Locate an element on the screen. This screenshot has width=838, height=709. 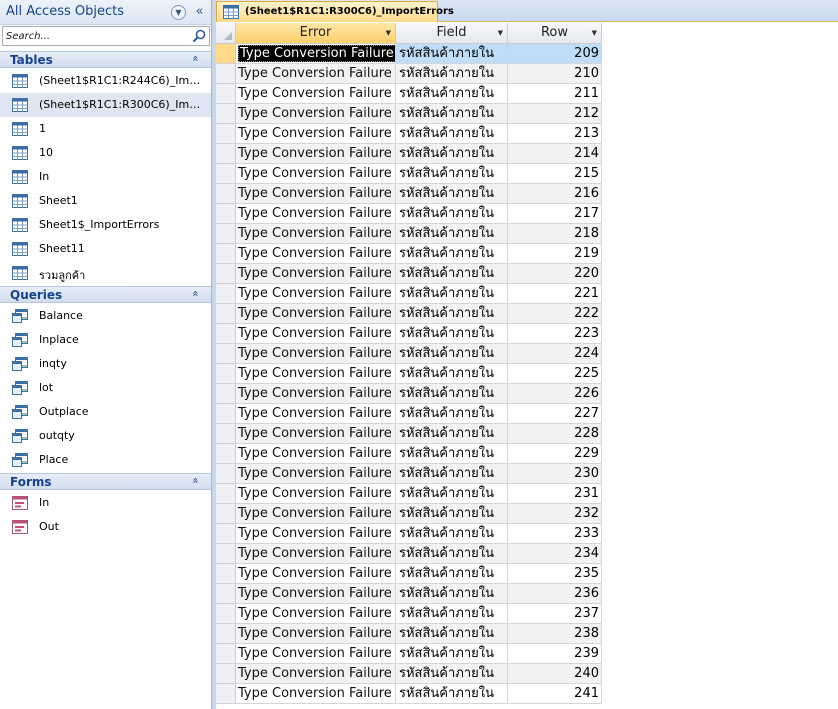
cell-row-number: 215 is located at coordinates (555, 174).